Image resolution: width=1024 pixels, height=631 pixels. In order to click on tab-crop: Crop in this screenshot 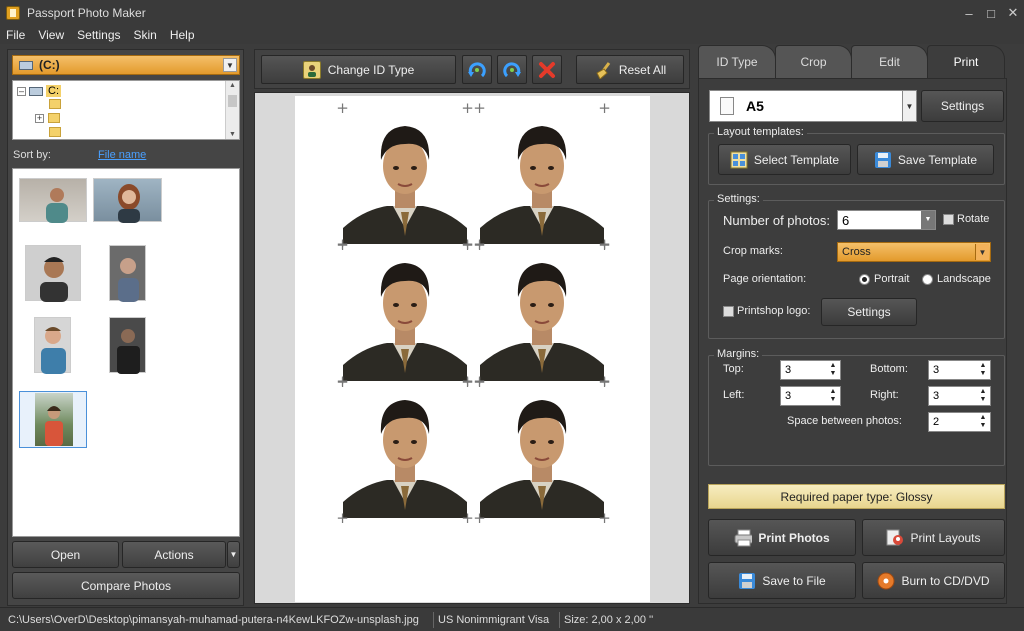, I will do `click(813, 61)`.